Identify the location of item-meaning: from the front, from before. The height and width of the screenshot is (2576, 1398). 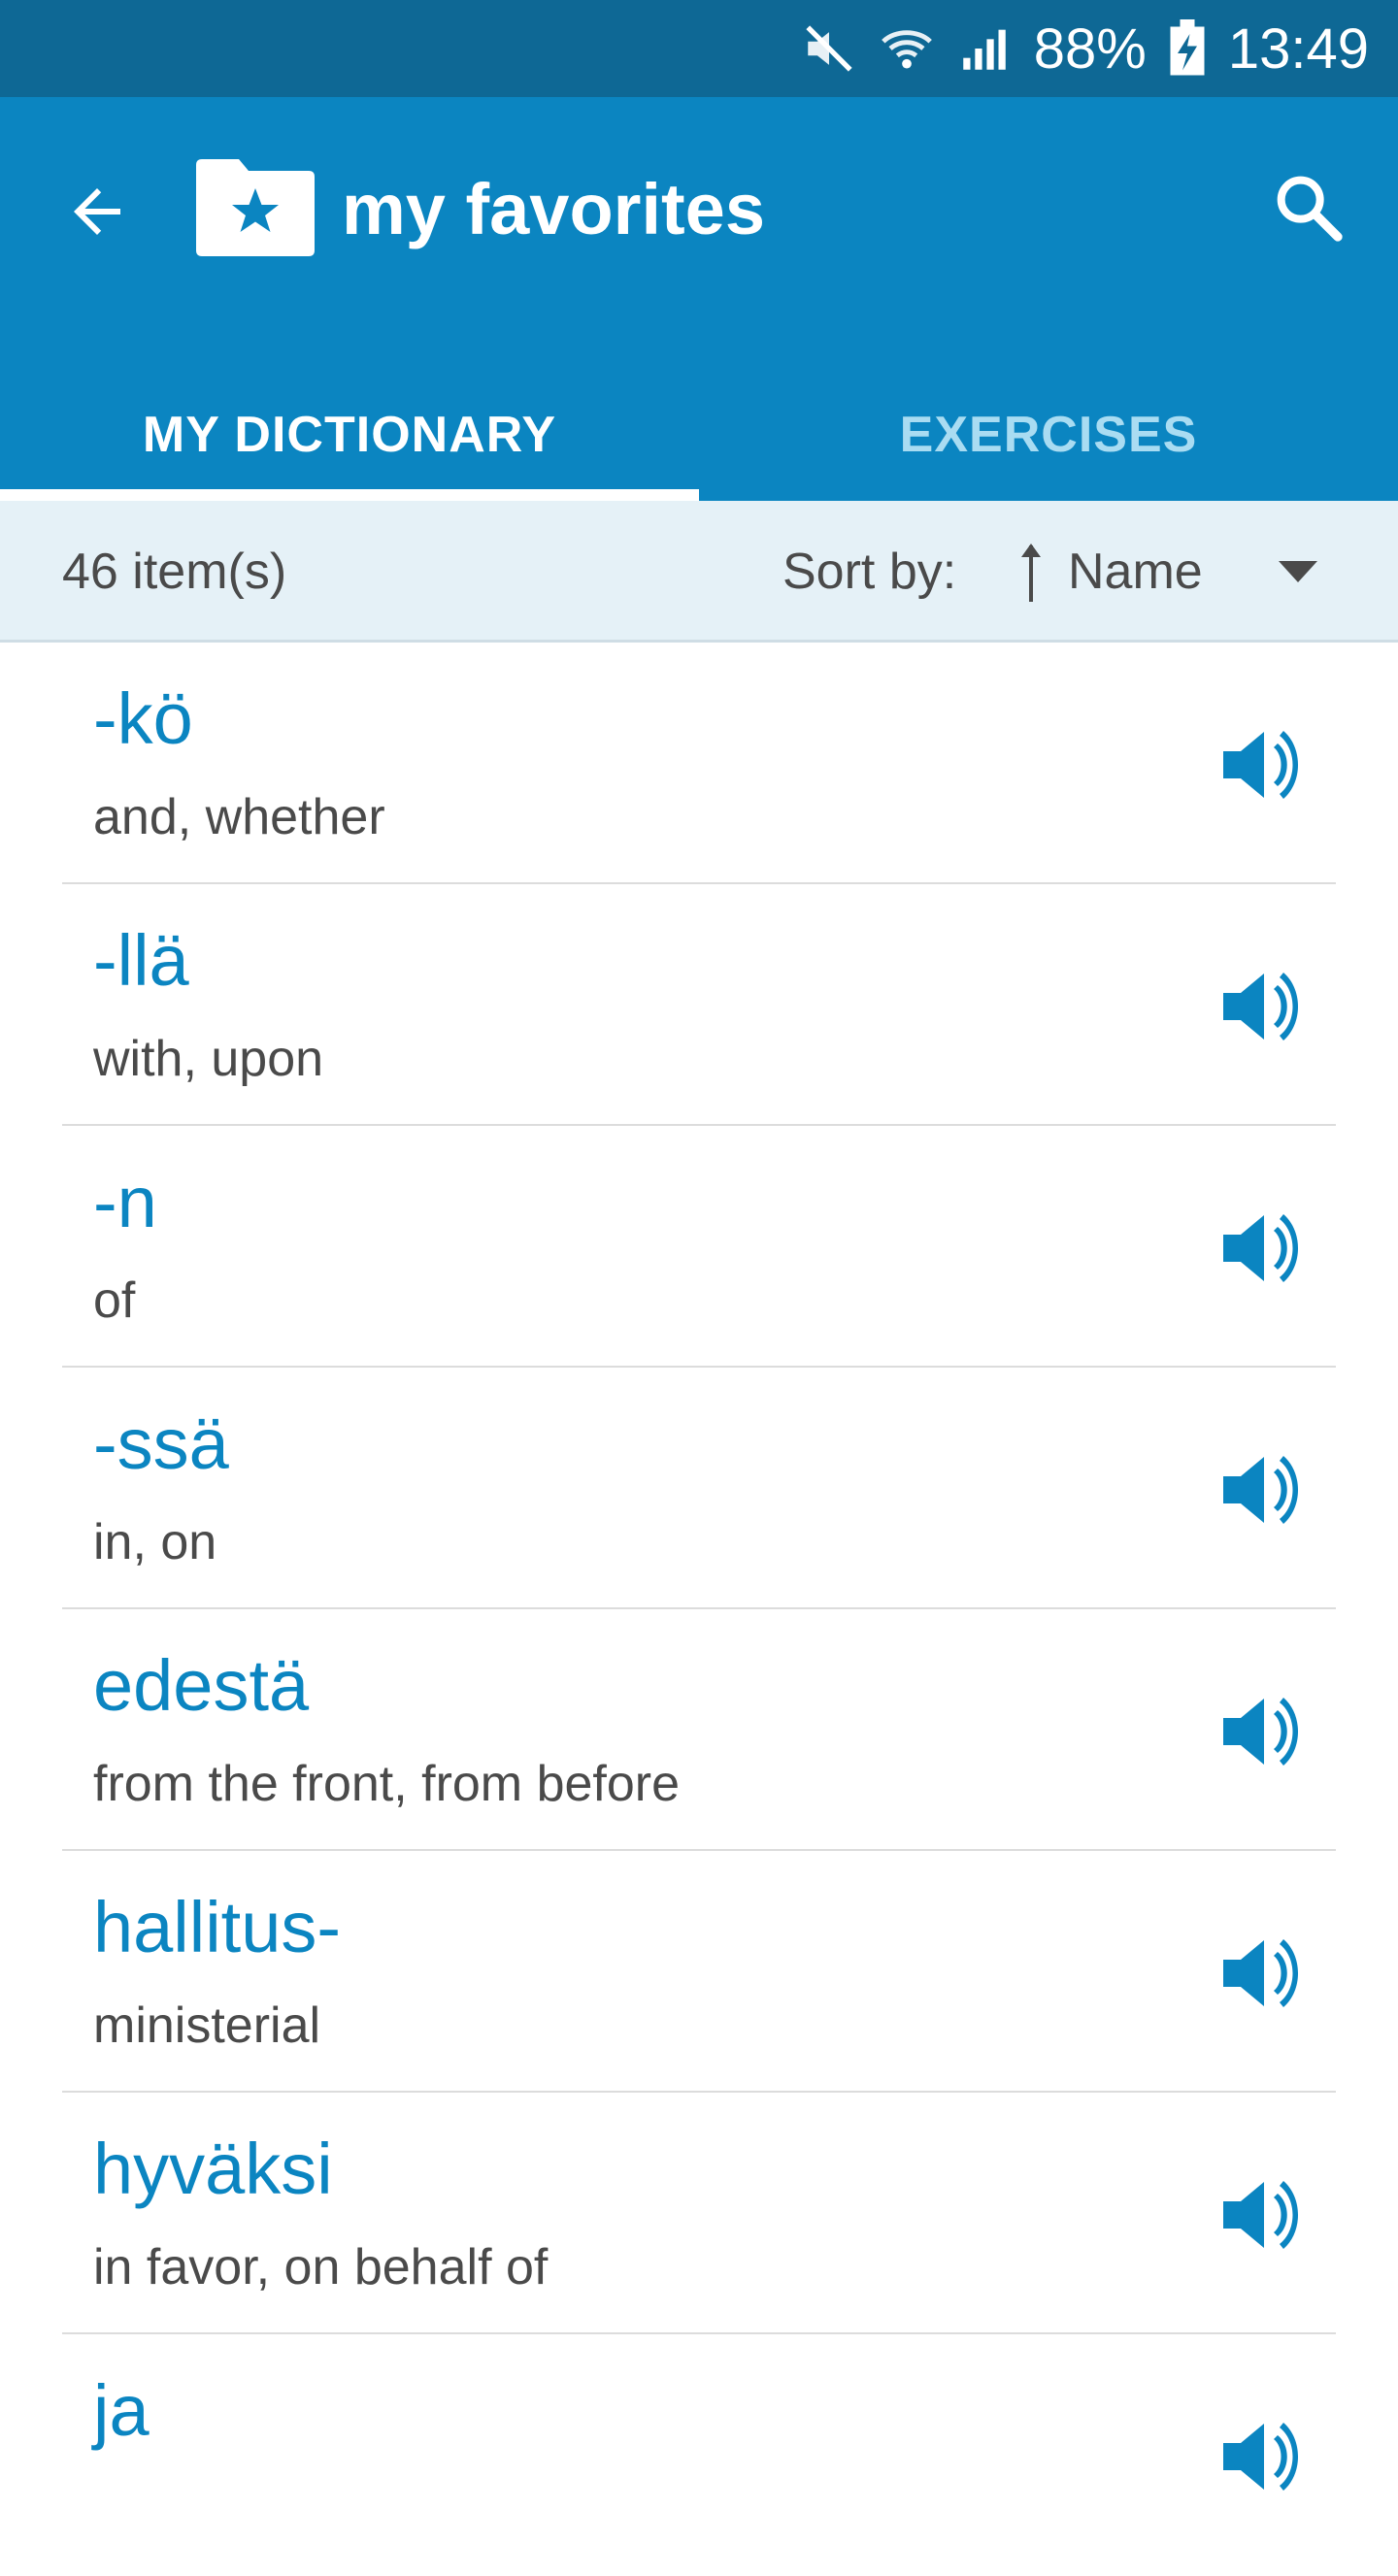
(387, 1784).